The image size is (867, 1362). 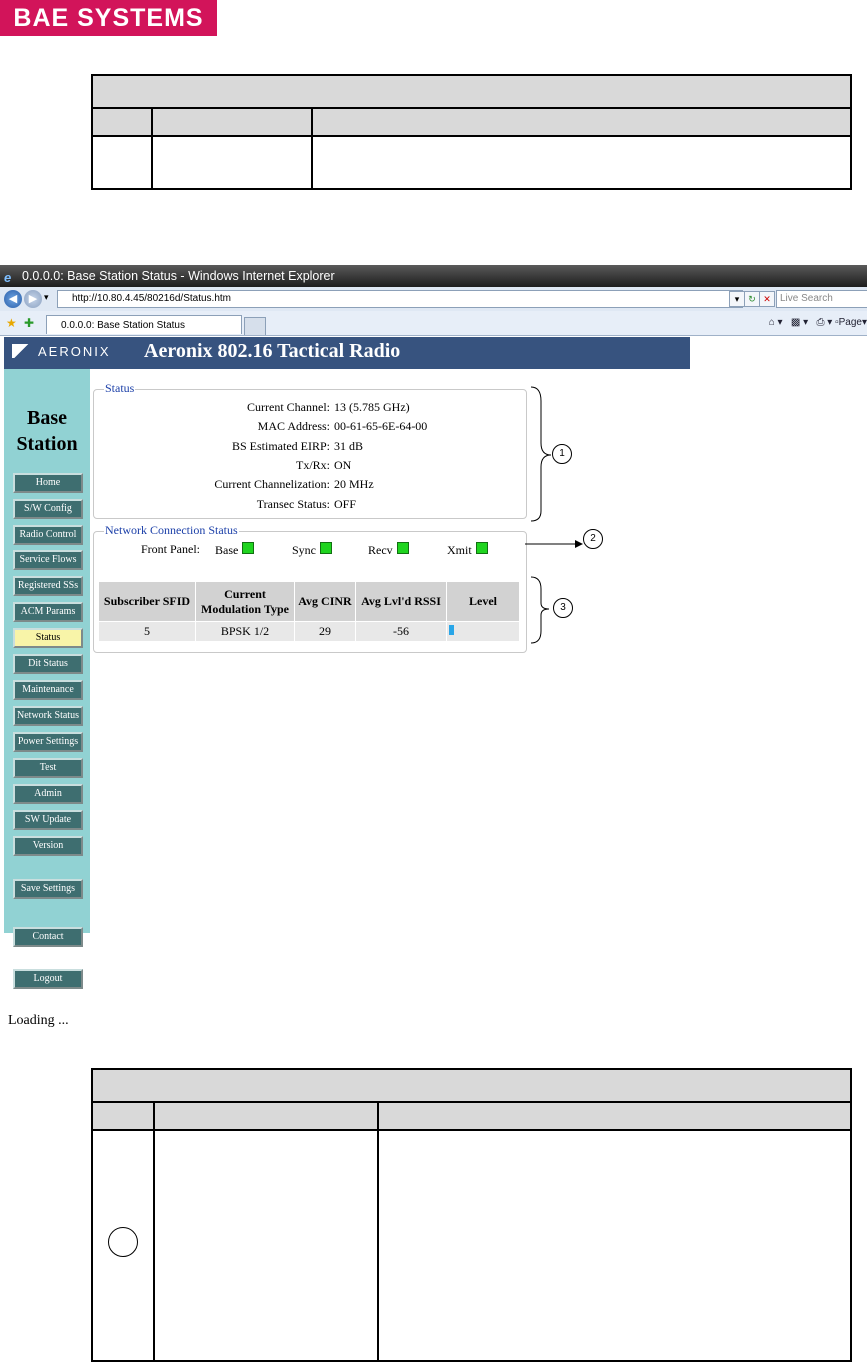 I want to click on network-status-legend: Network Connection Status, so click(x=171, y=530).